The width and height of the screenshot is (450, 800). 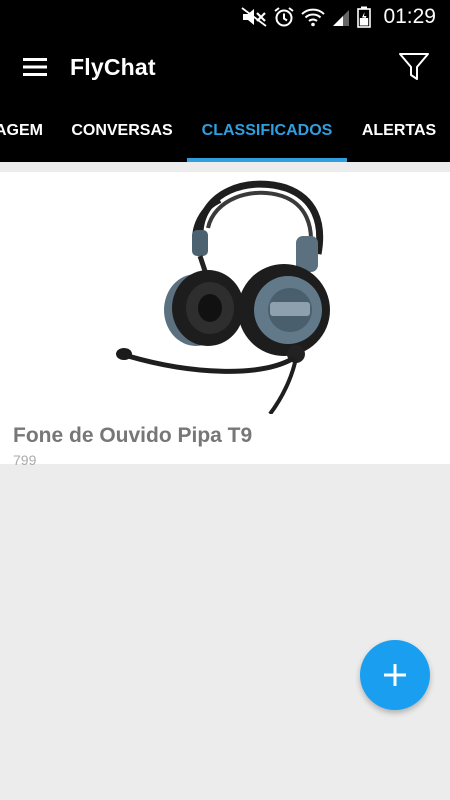 I want to click on alarm-icon, so click(x=284, y=17).